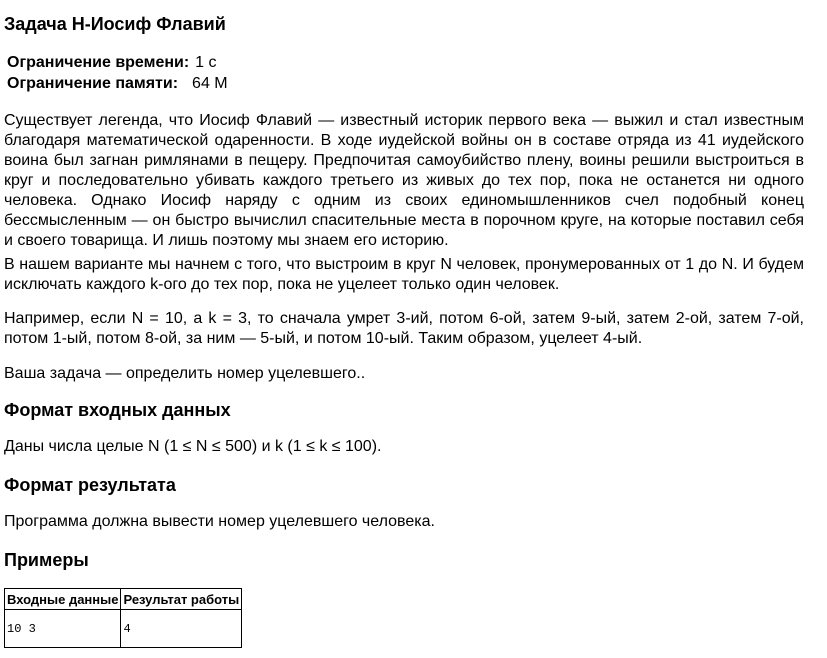 Image resolution: width=827 pixels, height=658 pixels. Describe the element at coordinates (90, 485) in the screenshot. I see `output-format-heading: Формат результата` at that location.